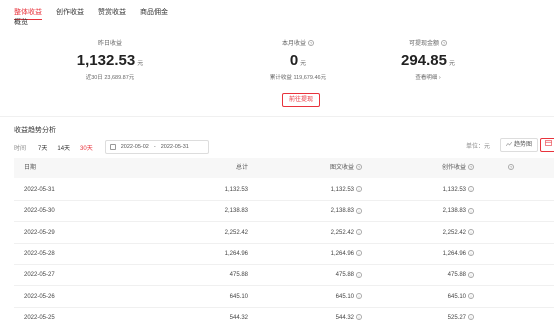 The width and height of the screenshot is (554, 328). What do you see at coordinates (63, 147) in the screenshot?
I see `period-14d: 14天` at bounding box center [63, 147].